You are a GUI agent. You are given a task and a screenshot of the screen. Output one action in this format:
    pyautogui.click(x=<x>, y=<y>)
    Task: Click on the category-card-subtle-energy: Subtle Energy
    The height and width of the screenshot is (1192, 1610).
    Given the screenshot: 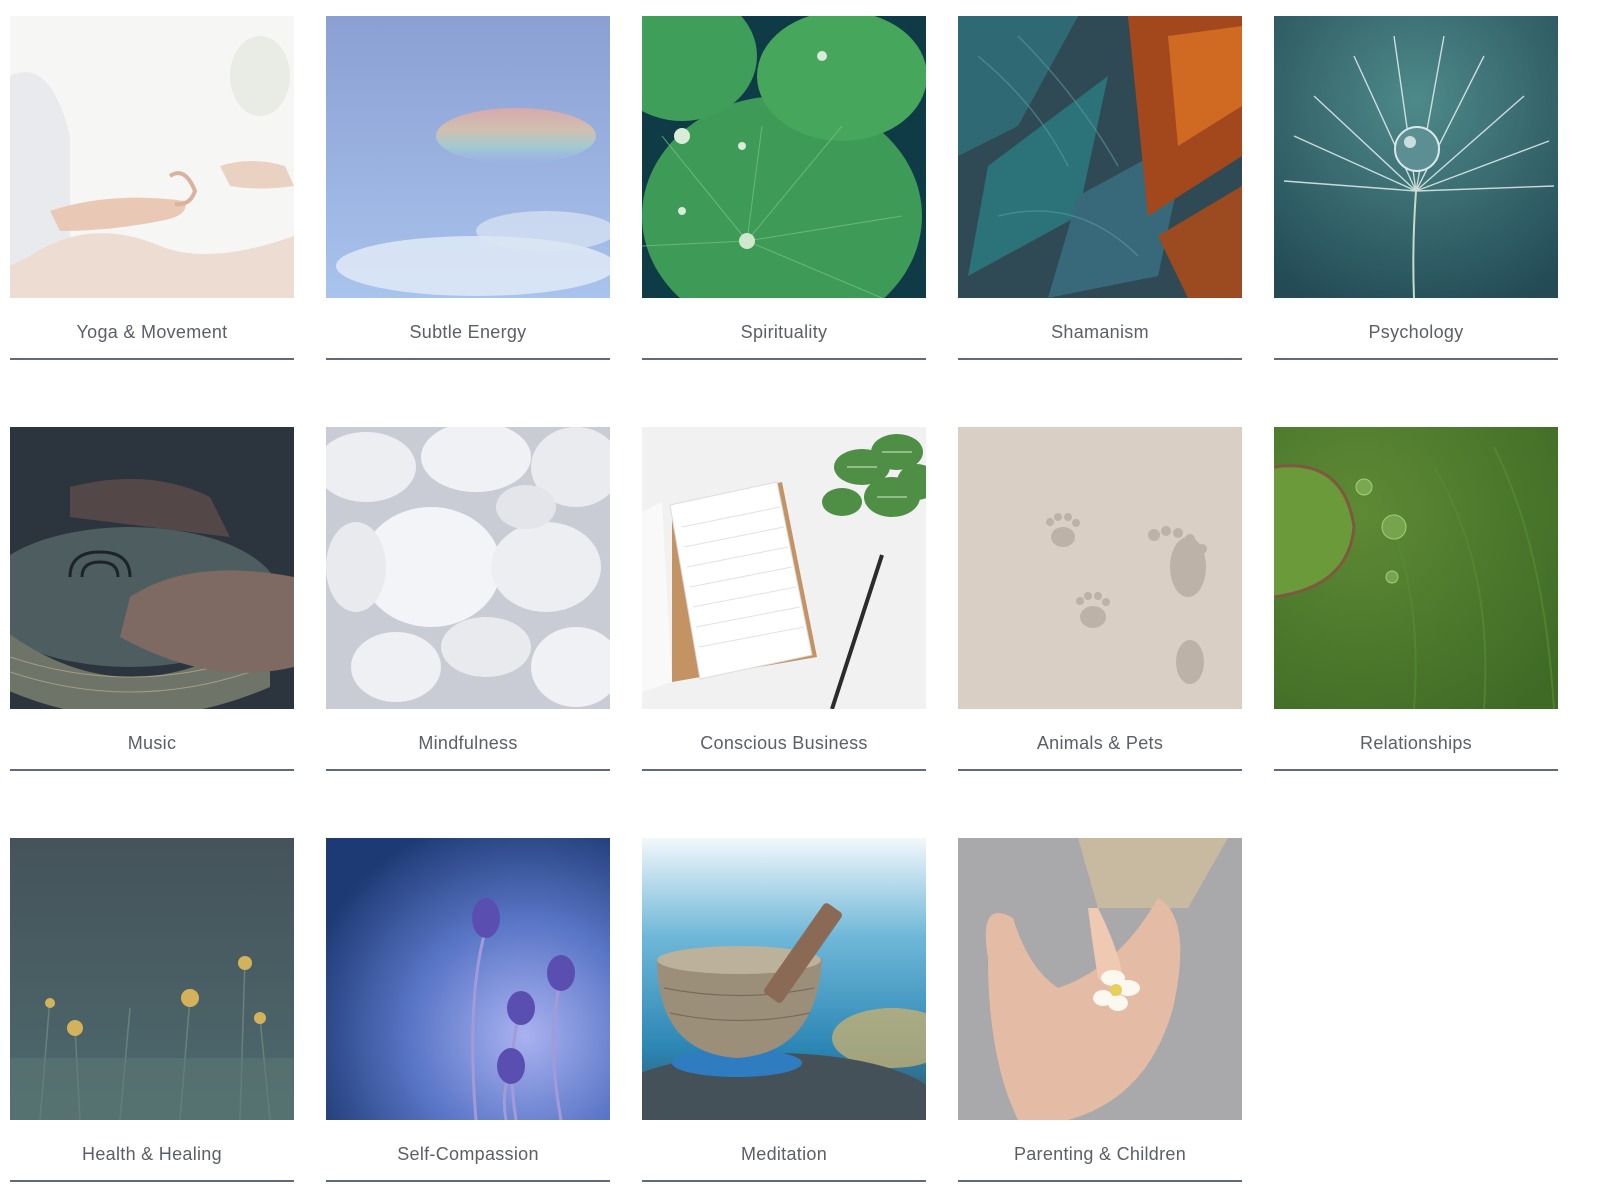 What is the action you would take?
    pyautogui.click(x=468, y=189)
    